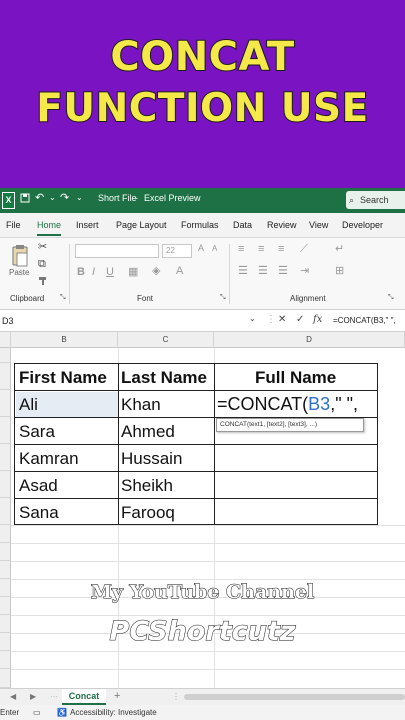  What do you see at coordinates (42, 247) in the screenshot?
I see `cut-icon: ✂` at bounding box center [42, 247].